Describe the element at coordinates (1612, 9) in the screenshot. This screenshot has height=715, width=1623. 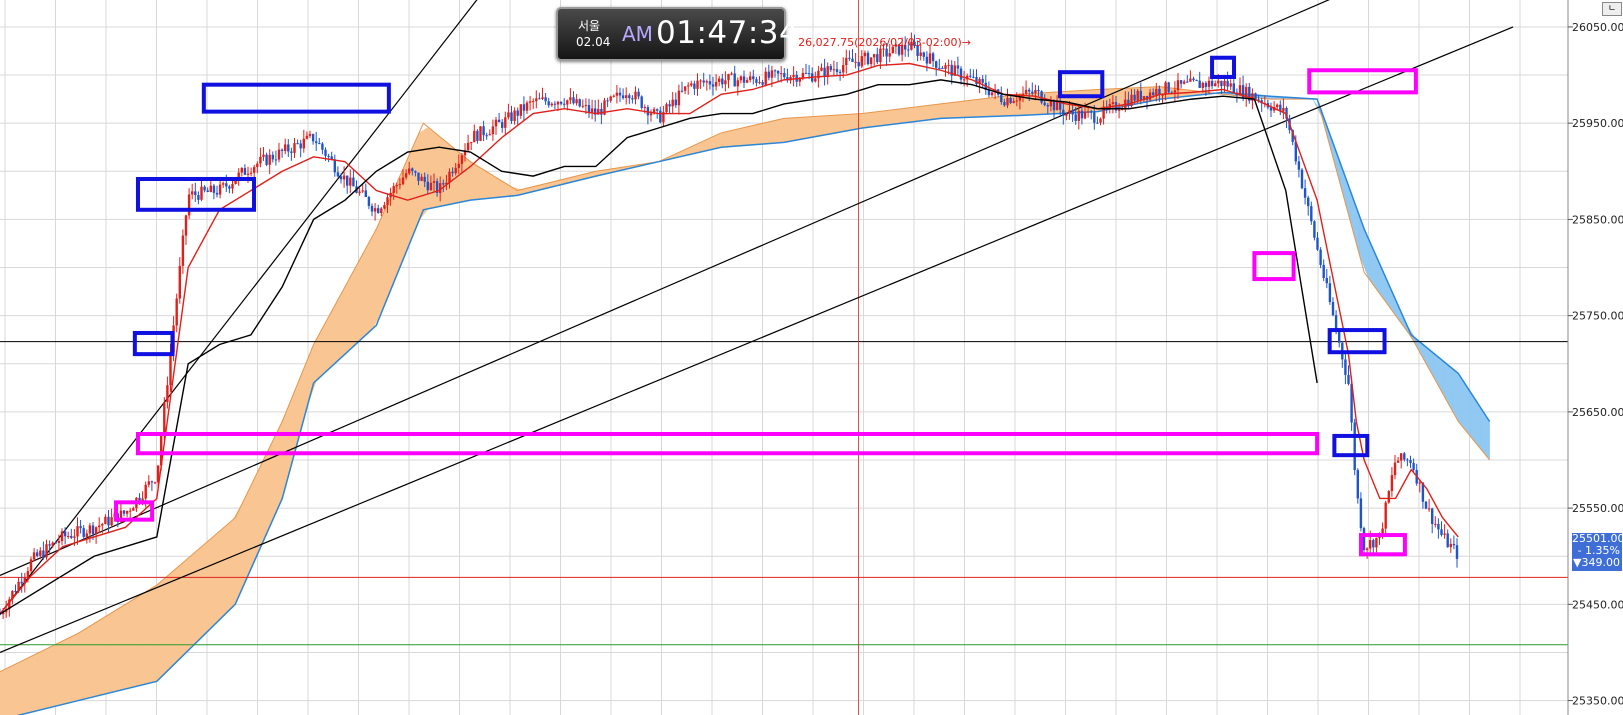
I see `corner-button: ㄴ` at that location.